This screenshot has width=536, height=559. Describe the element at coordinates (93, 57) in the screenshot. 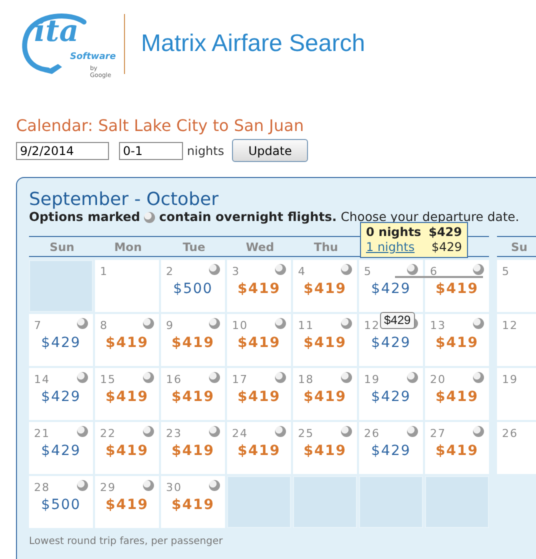

I see `logo-subtitle: Software` at that location.